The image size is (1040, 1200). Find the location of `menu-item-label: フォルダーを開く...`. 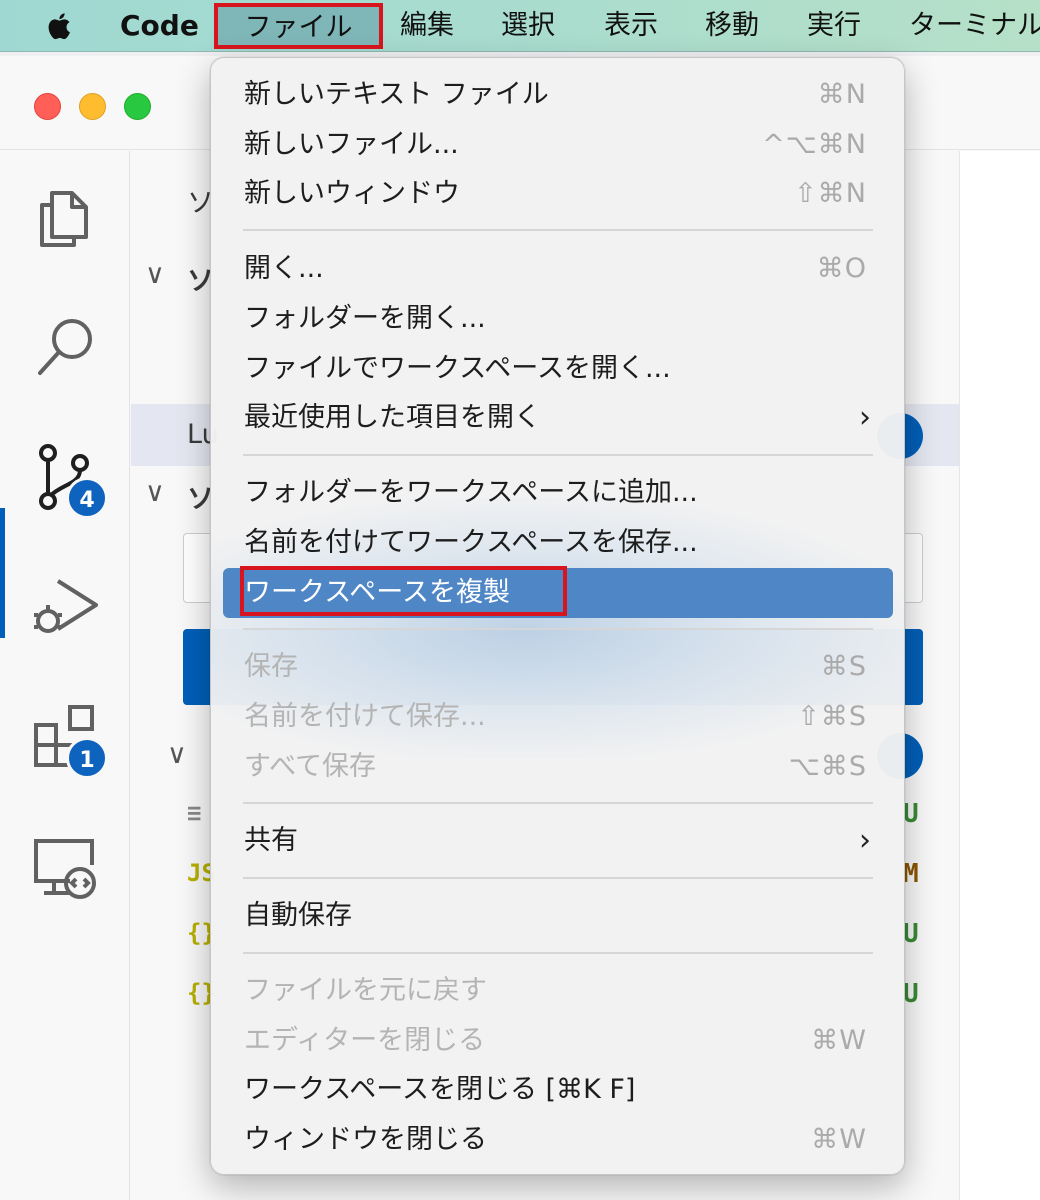

menu-item-label: フォルダーを開く... is located at coordinates (365, 318).